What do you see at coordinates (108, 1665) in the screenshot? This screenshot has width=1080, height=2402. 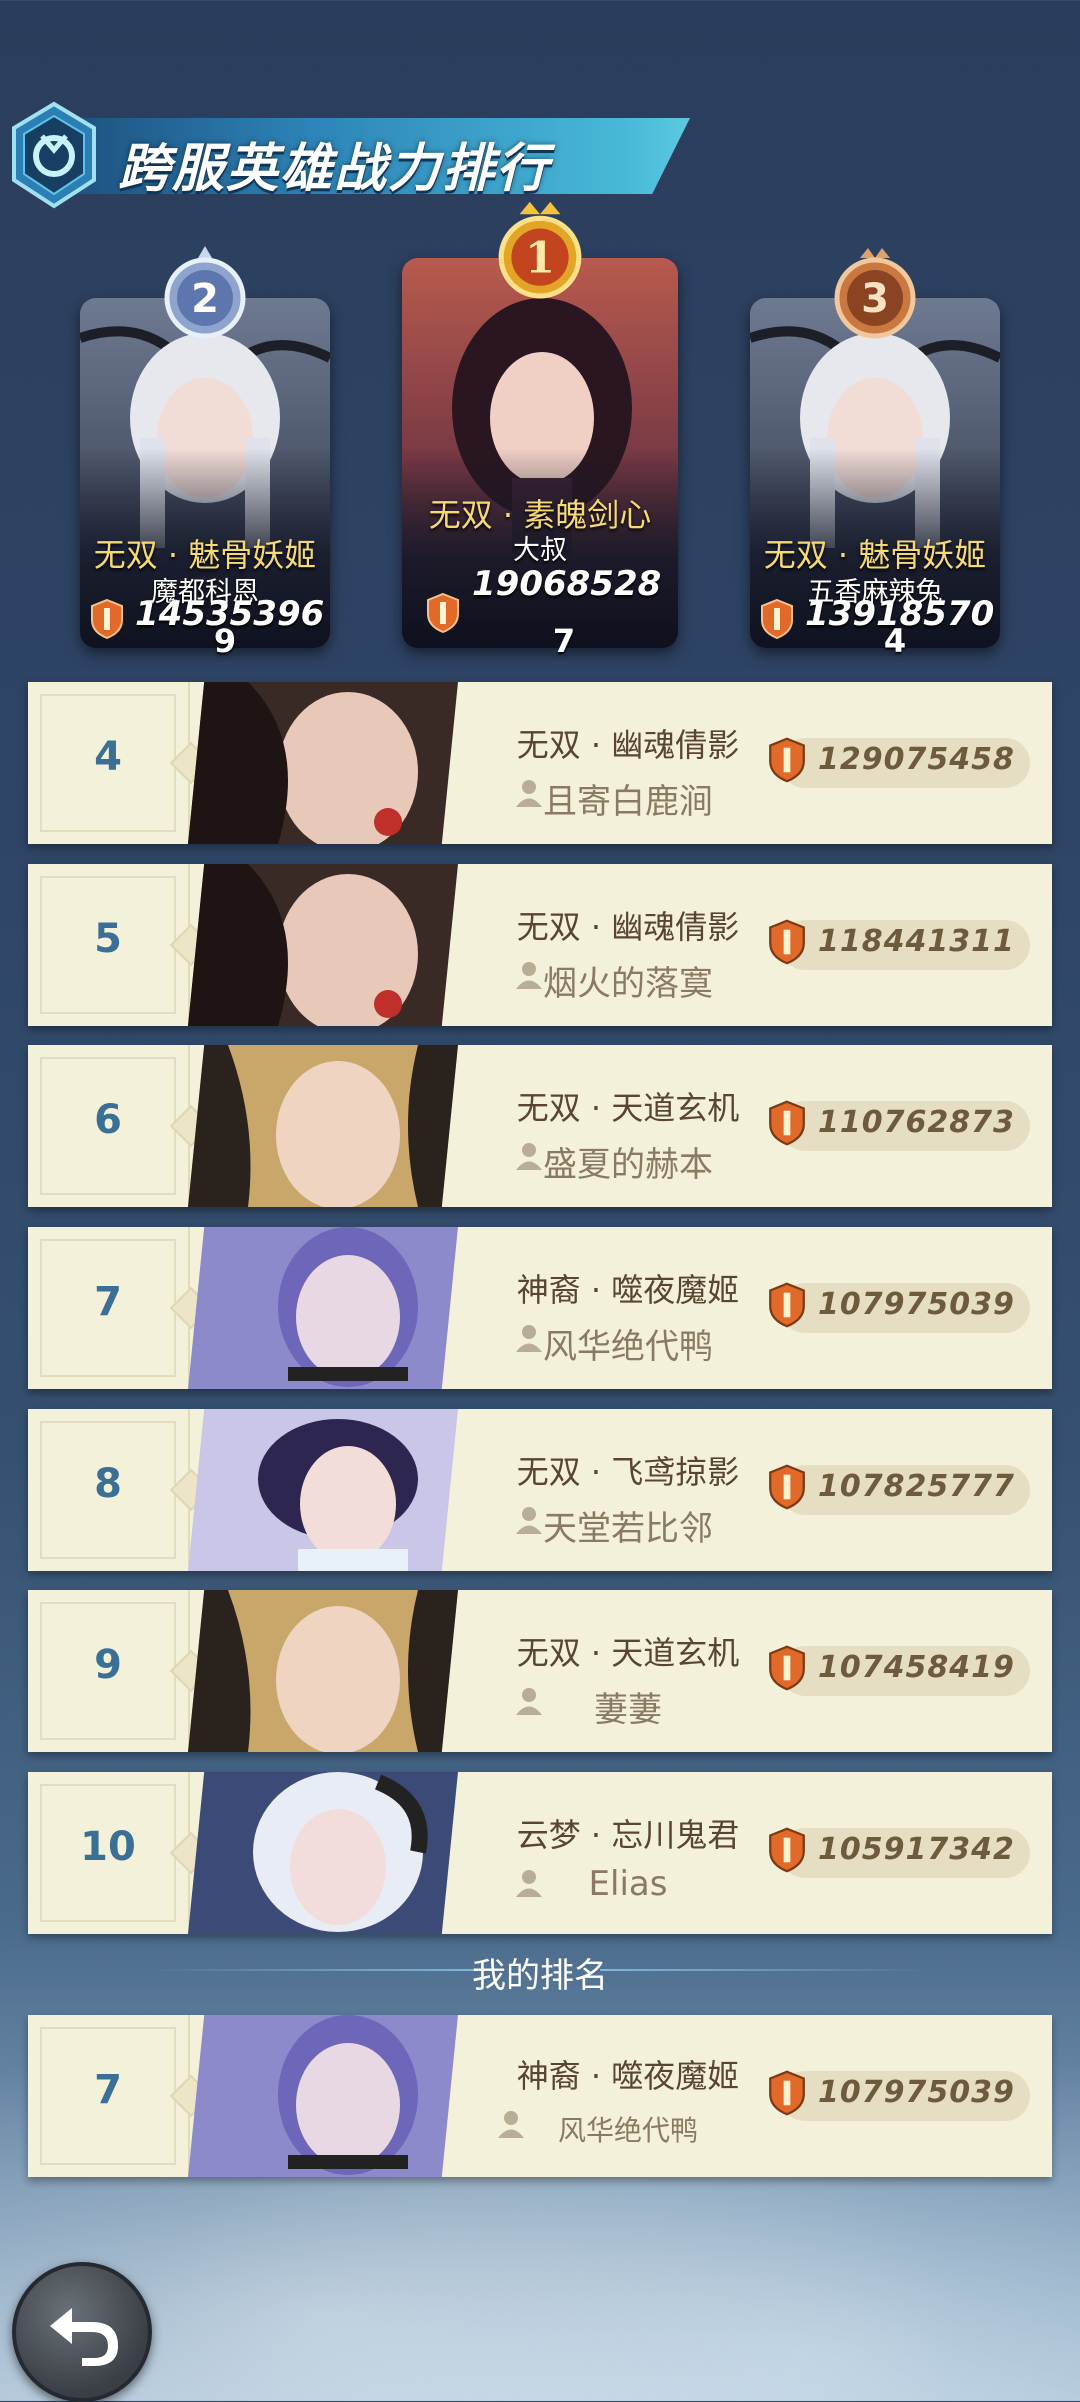 I see `rank-number: 9` at bounding box center [108, 1665].